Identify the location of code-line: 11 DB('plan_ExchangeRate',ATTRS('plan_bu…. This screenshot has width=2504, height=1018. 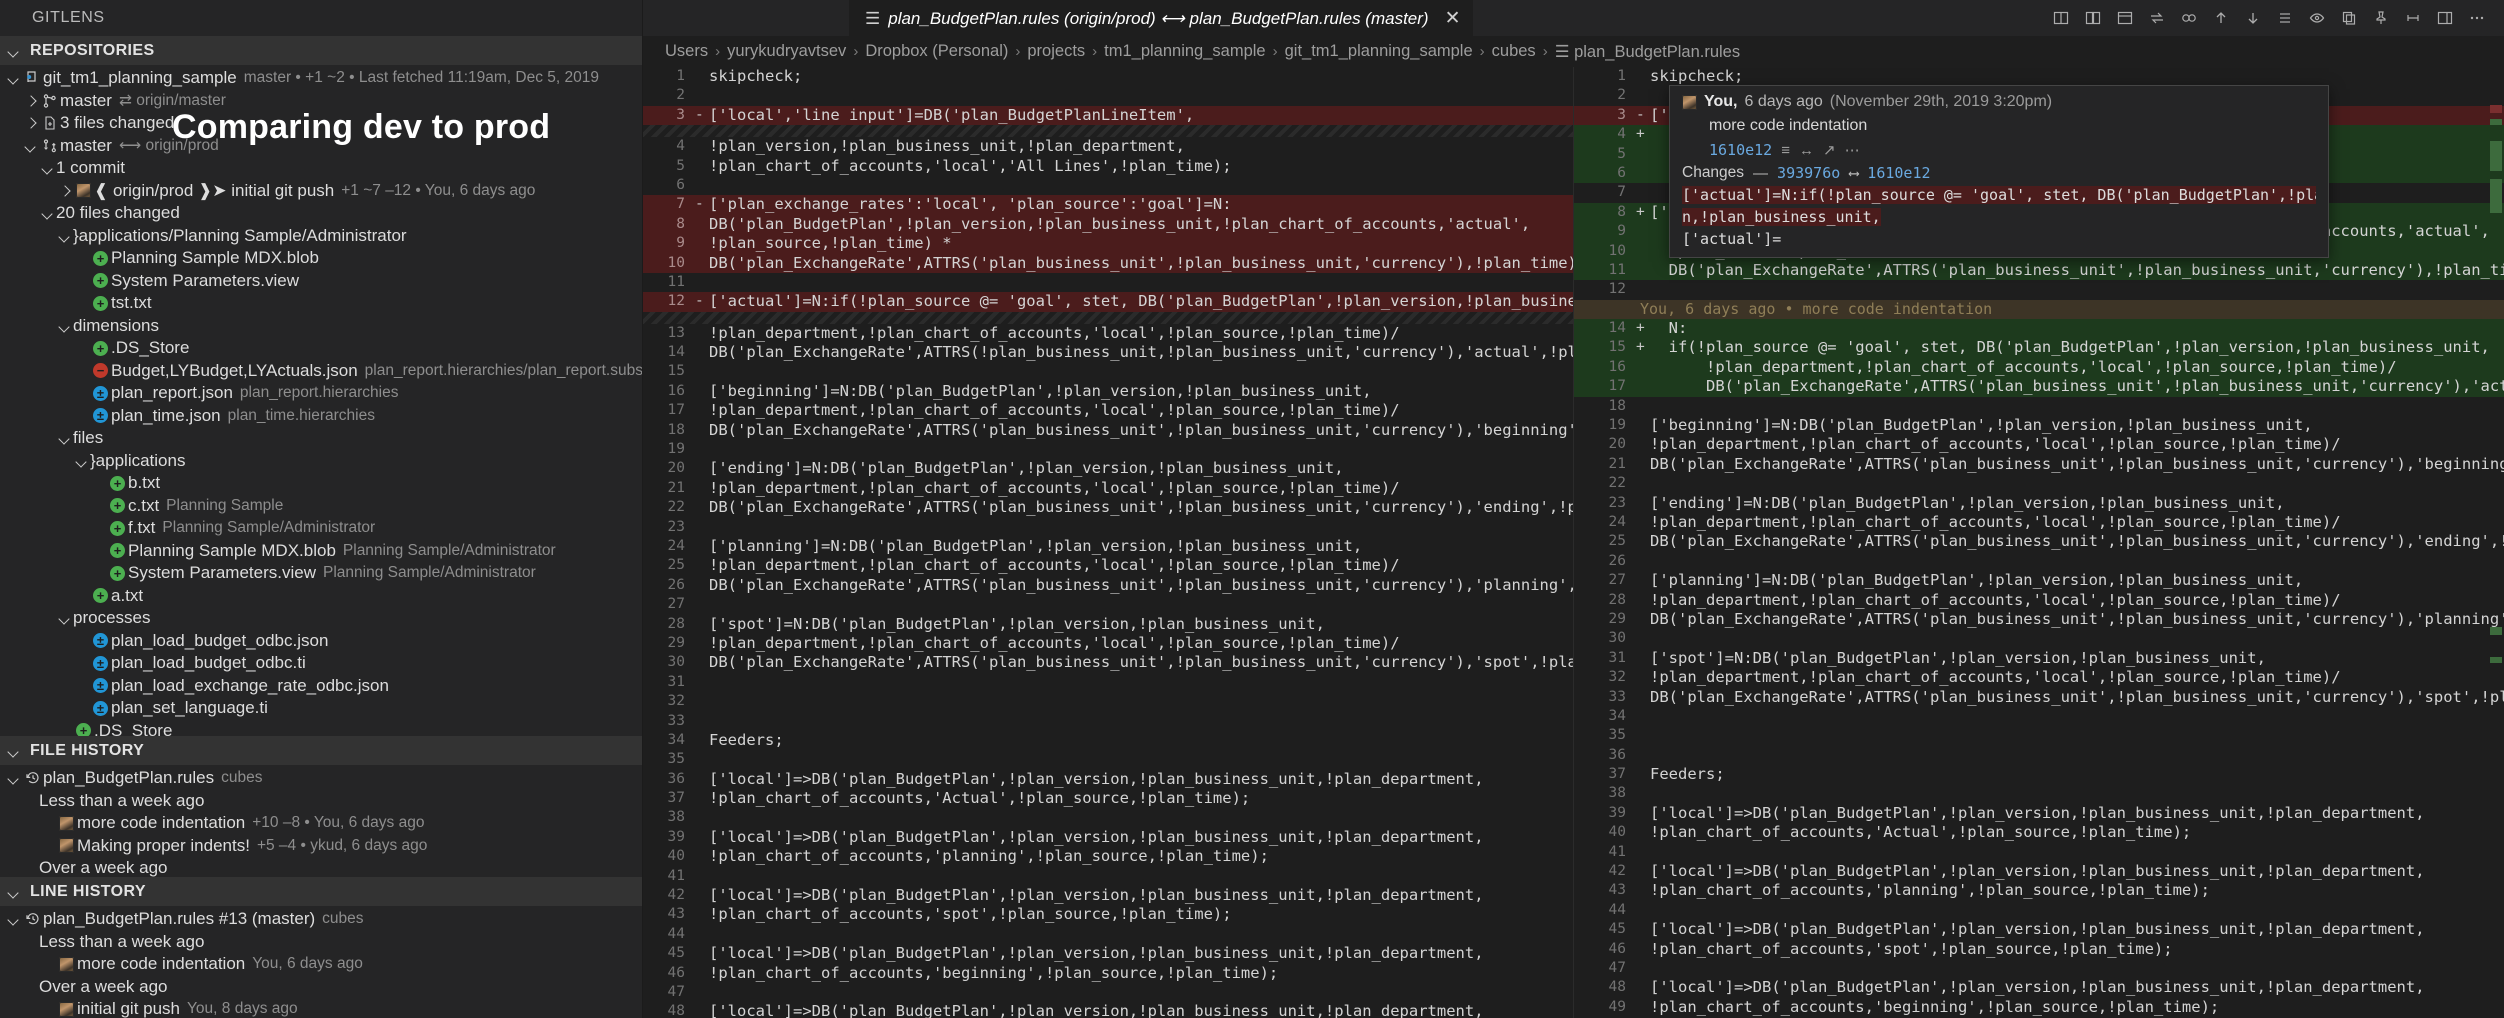
(2039, 270).